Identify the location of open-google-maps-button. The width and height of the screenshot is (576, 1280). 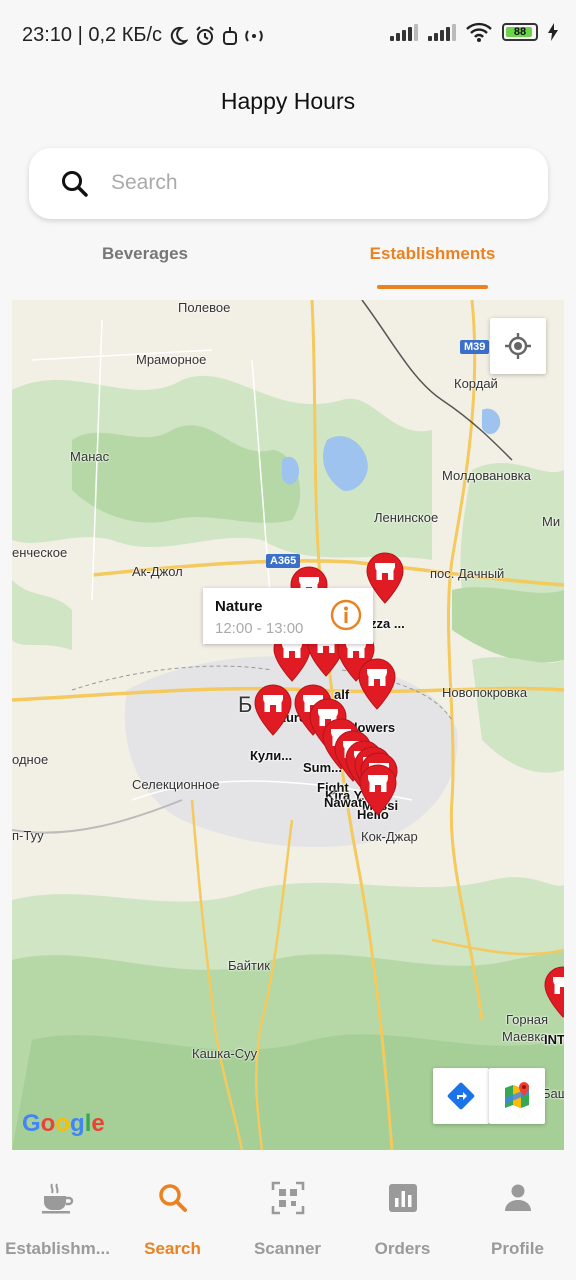
(517, 1096).